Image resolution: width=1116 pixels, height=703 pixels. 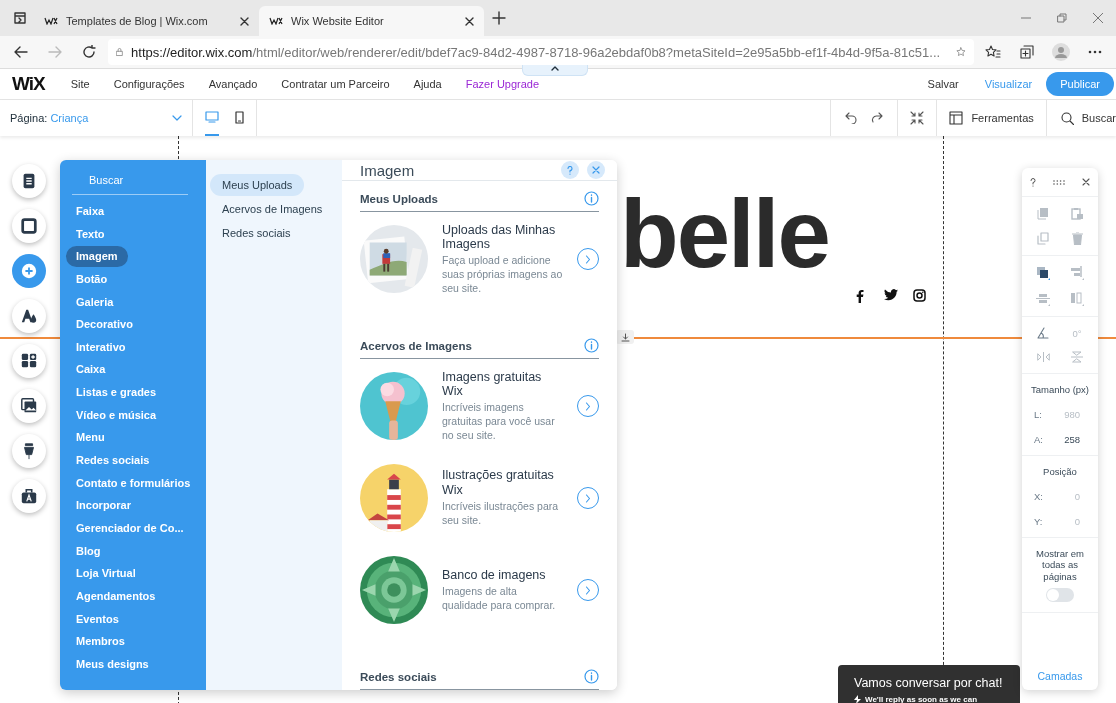 What do you see at coordinates (29, 361) in the screenshot?
I see `apps-grid-icon` at bounding box center [29, 361].